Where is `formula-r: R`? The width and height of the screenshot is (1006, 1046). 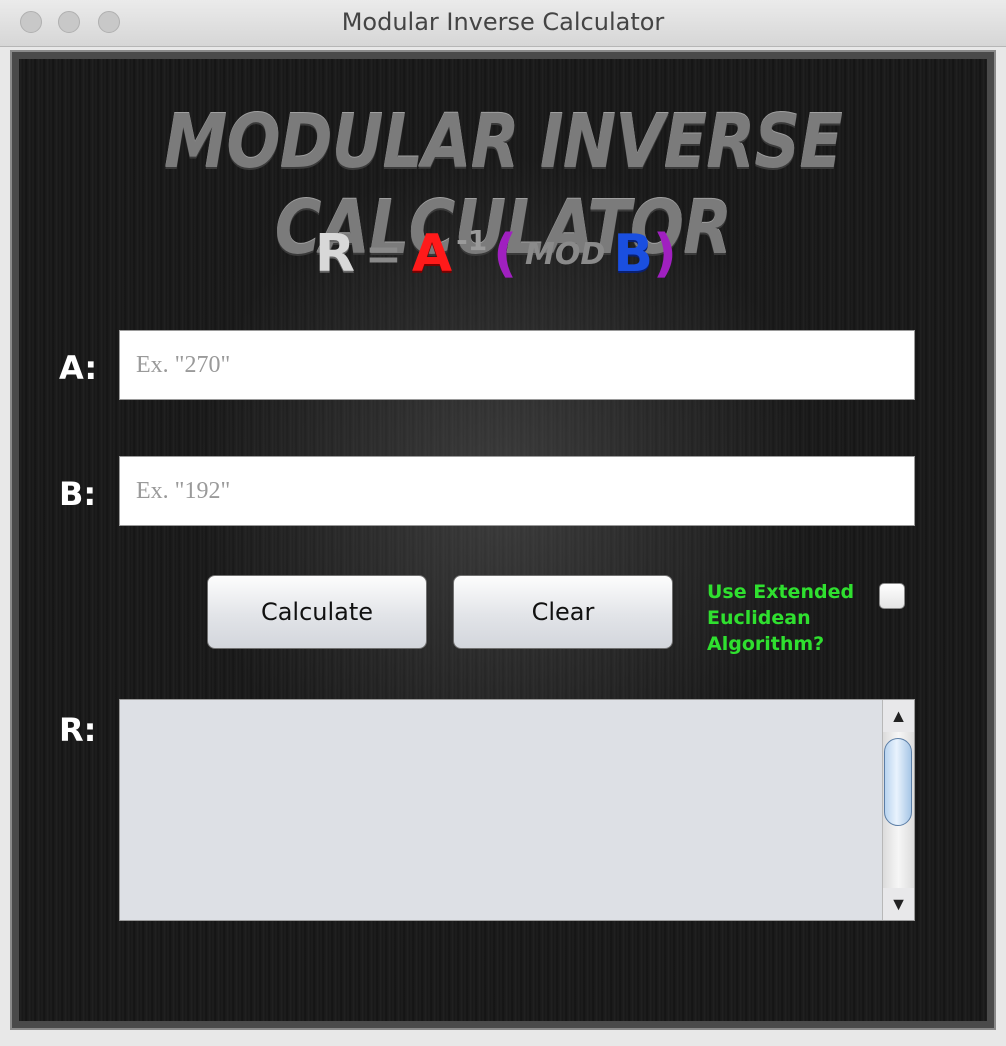
formula-r: R is located at coordinates (335, 254).